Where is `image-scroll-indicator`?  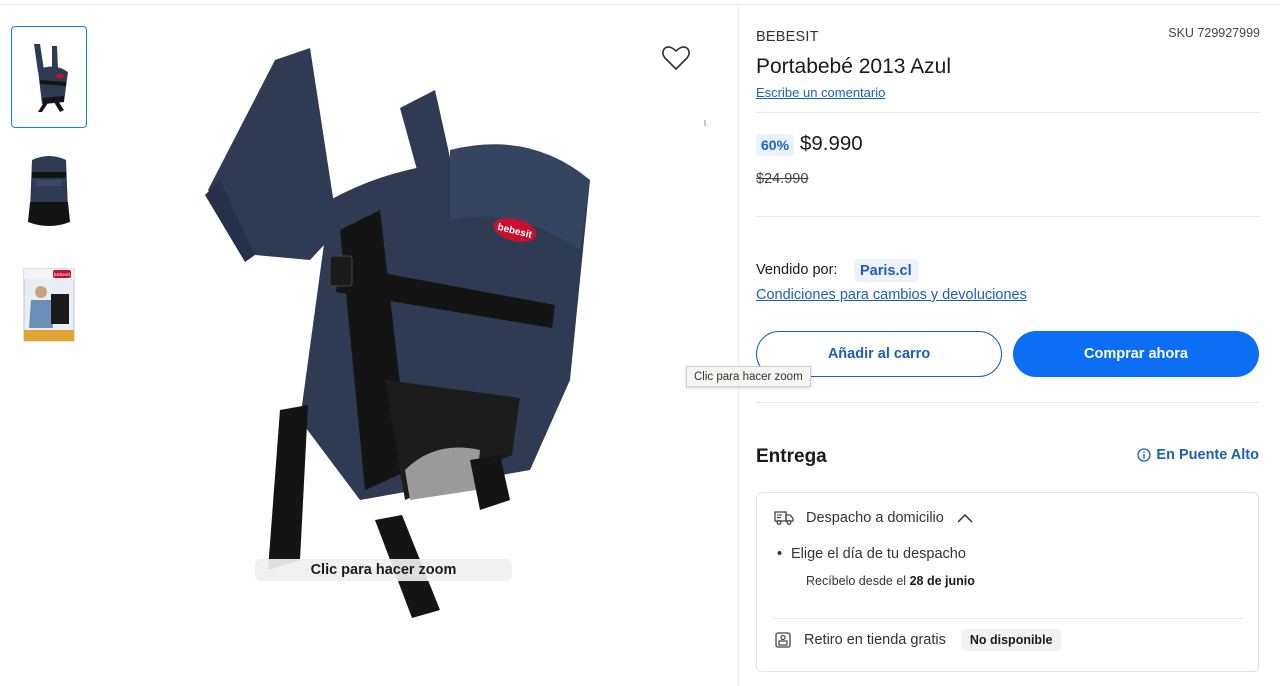
image-scroll-indicator is located at coordinates (705, 123).